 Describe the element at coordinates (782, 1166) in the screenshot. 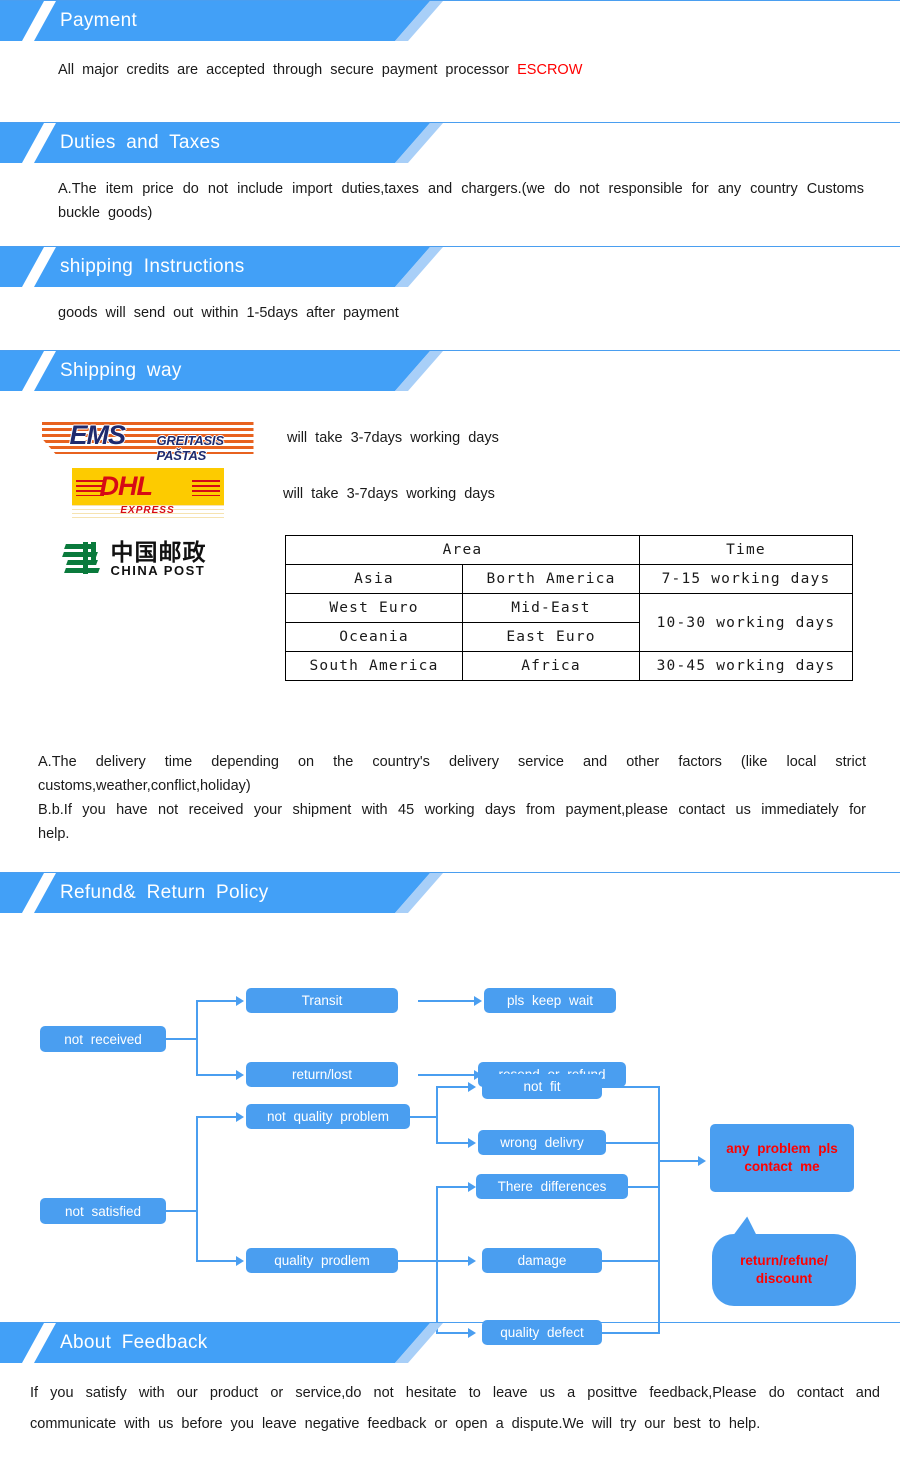

I see `contact-me-line2: contact me` at that location.